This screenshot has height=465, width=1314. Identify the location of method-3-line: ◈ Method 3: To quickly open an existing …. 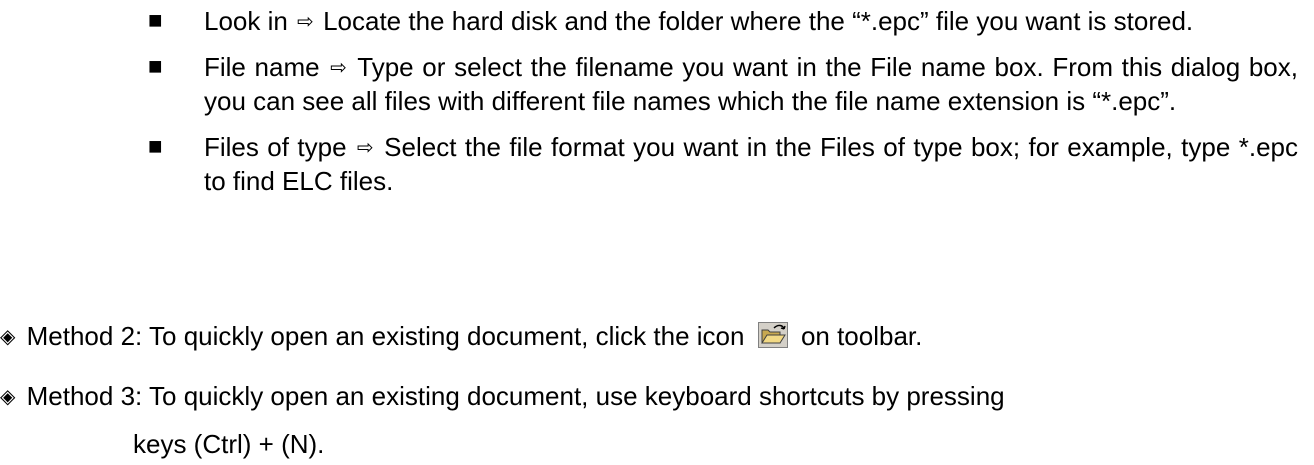
(650, 396).